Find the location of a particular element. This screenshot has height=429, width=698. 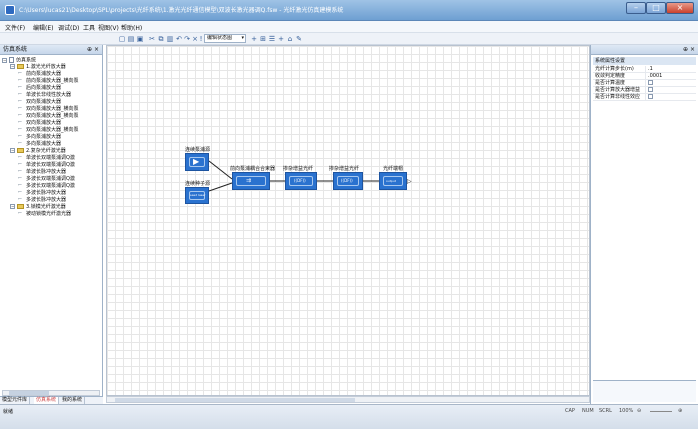

chevron-down-icon: ▾ is located at coordinates (242, 38).